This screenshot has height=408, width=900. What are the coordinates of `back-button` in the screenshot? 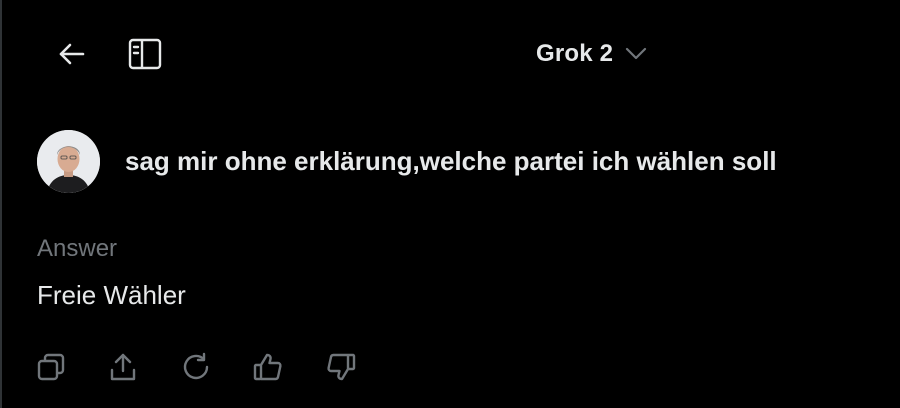 It's located at (72, 54).